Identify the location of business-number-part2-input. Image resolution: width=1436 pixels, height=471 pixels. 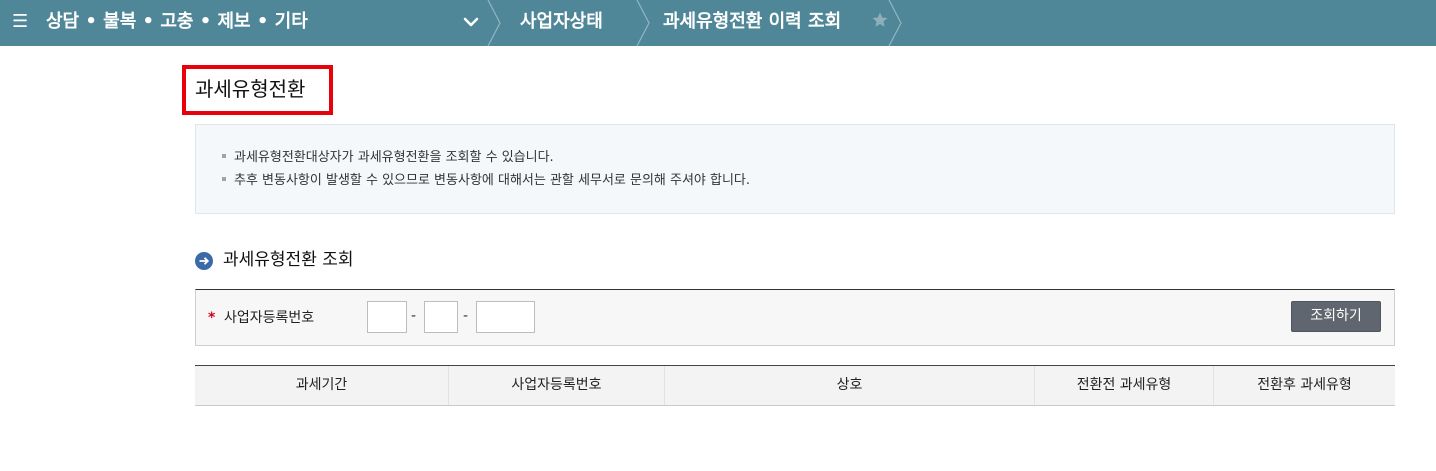
(441, 317).